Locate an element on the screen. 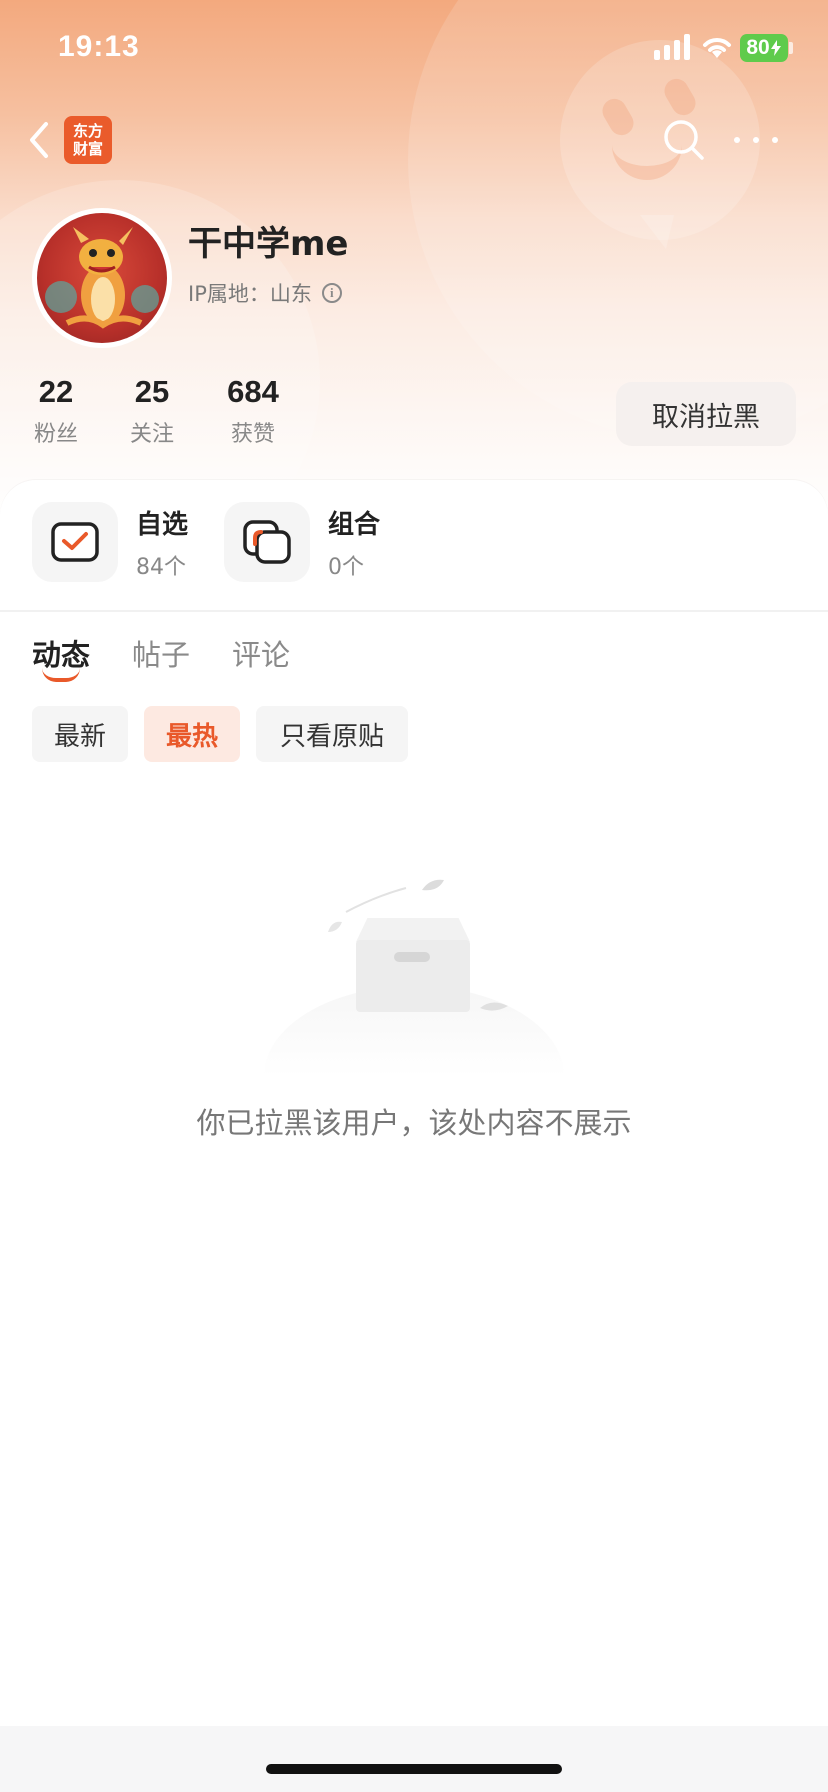  app-logo: 东方 财富 is located at coordinates (88, 140).